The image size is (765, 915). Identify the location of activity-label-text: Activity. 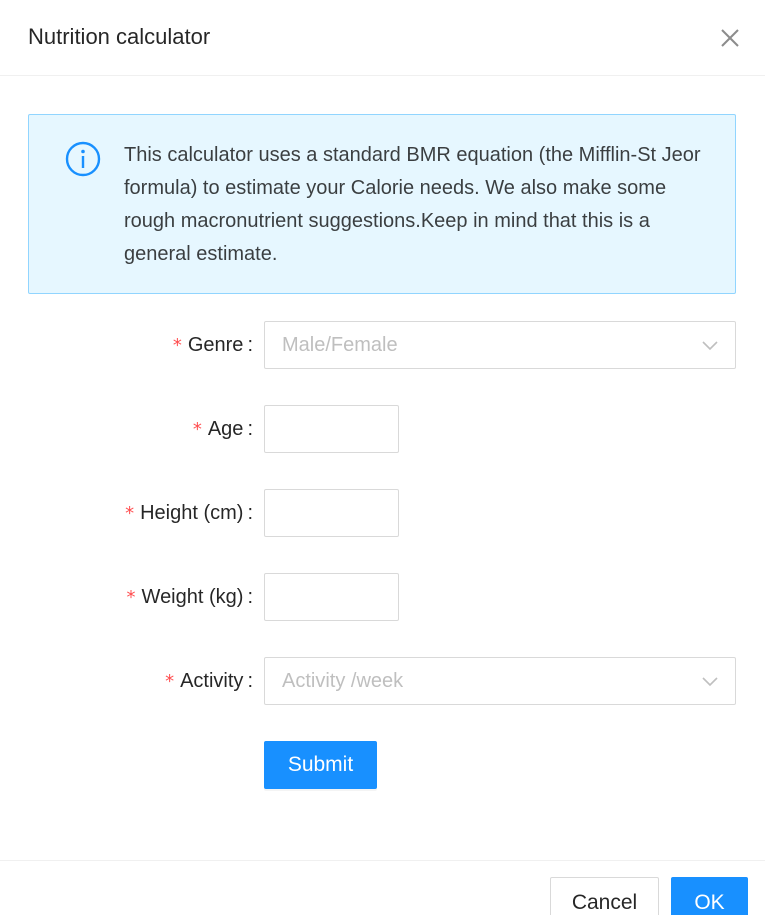
(212, 681).